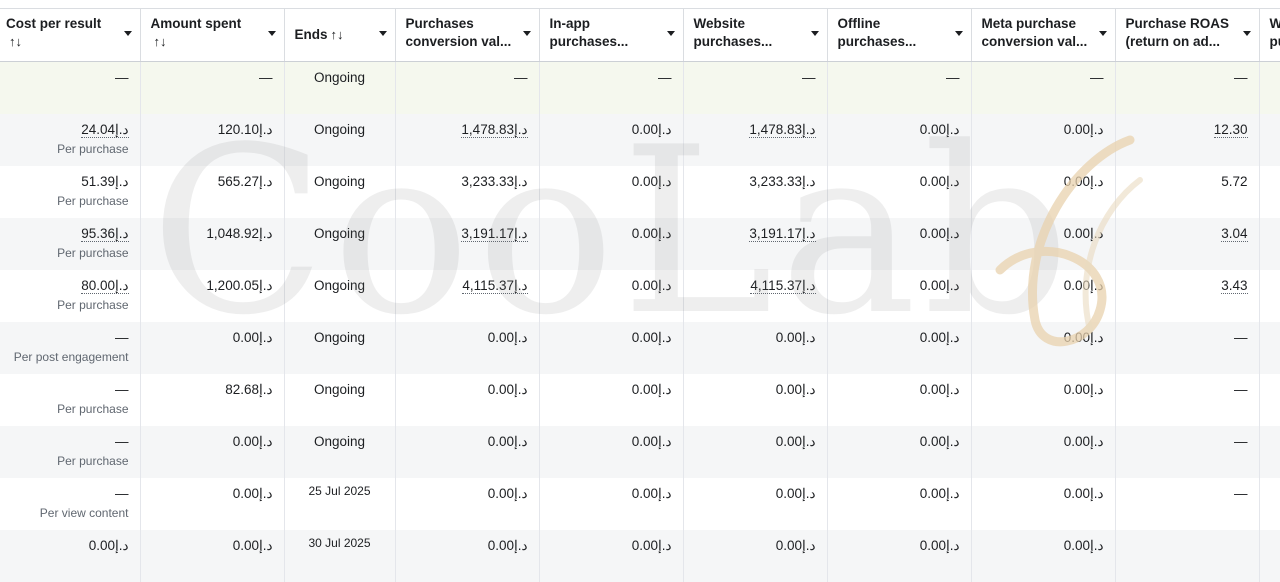 Image resolution: width=1280 pixels, height=582 pixels. I want to click on cell-website: 1,478.83د.إ, so click(755, 140).